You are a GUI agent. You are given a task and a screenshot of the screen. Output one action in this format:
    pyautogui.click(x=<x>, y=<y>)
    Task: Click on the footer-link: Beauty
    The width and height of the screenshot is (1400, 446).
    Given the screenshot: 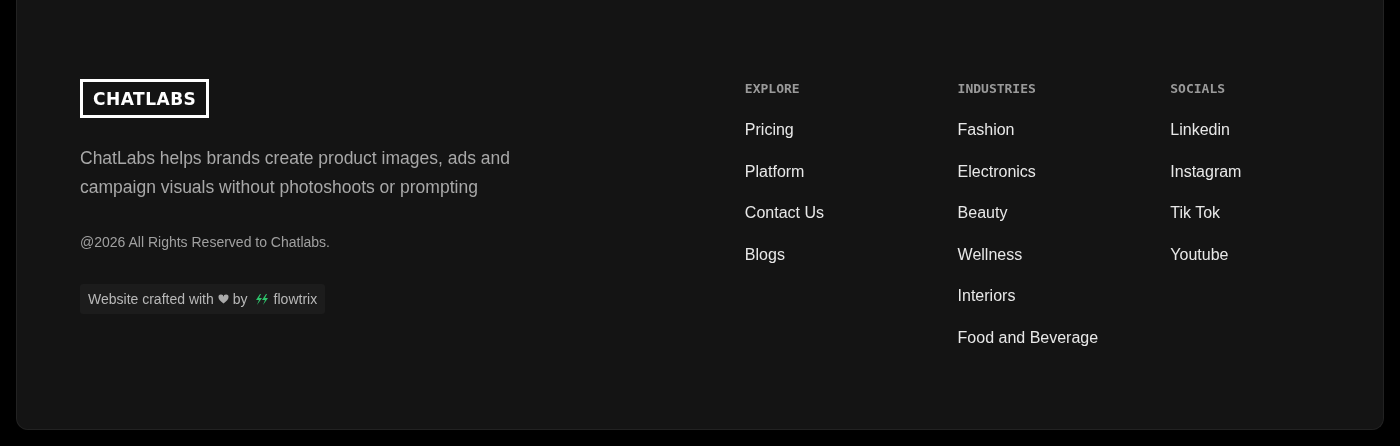 What is the action you would take?
    pyautogui.click(x=1064, y=213)
    